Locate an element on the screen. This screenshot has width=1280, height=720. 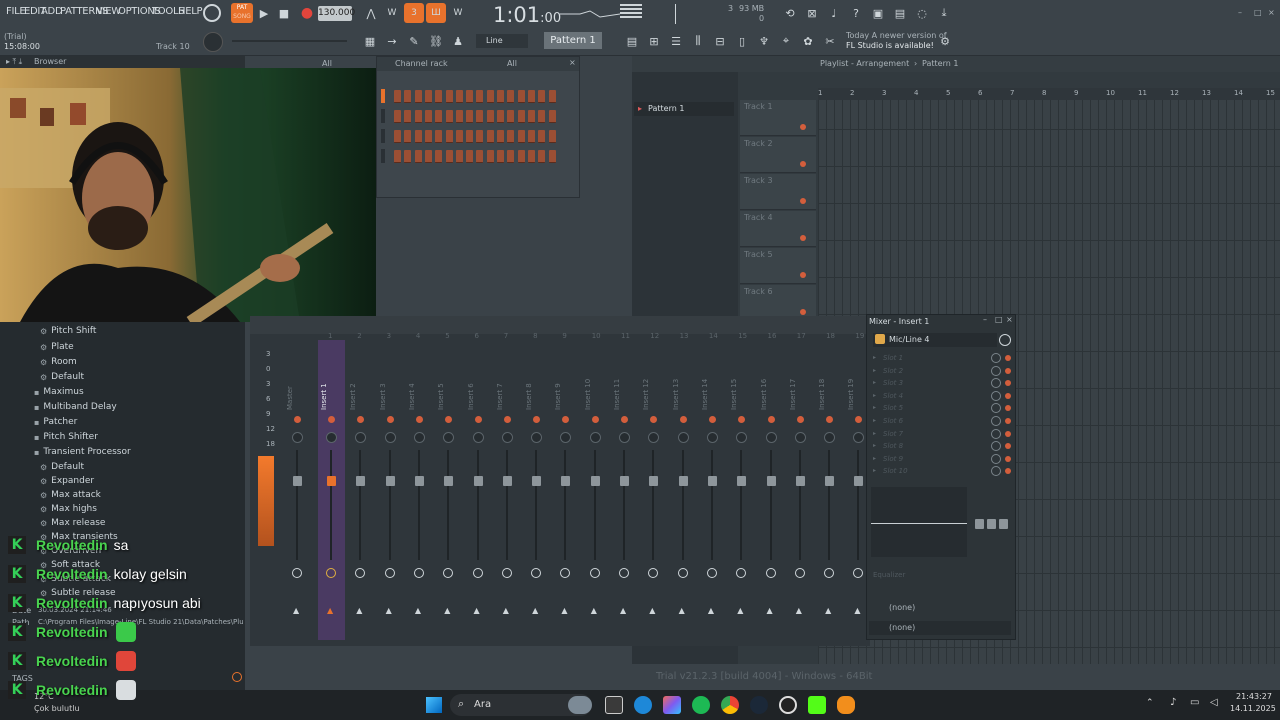
track-header: Track 2 is located at coordinates (778, 155).